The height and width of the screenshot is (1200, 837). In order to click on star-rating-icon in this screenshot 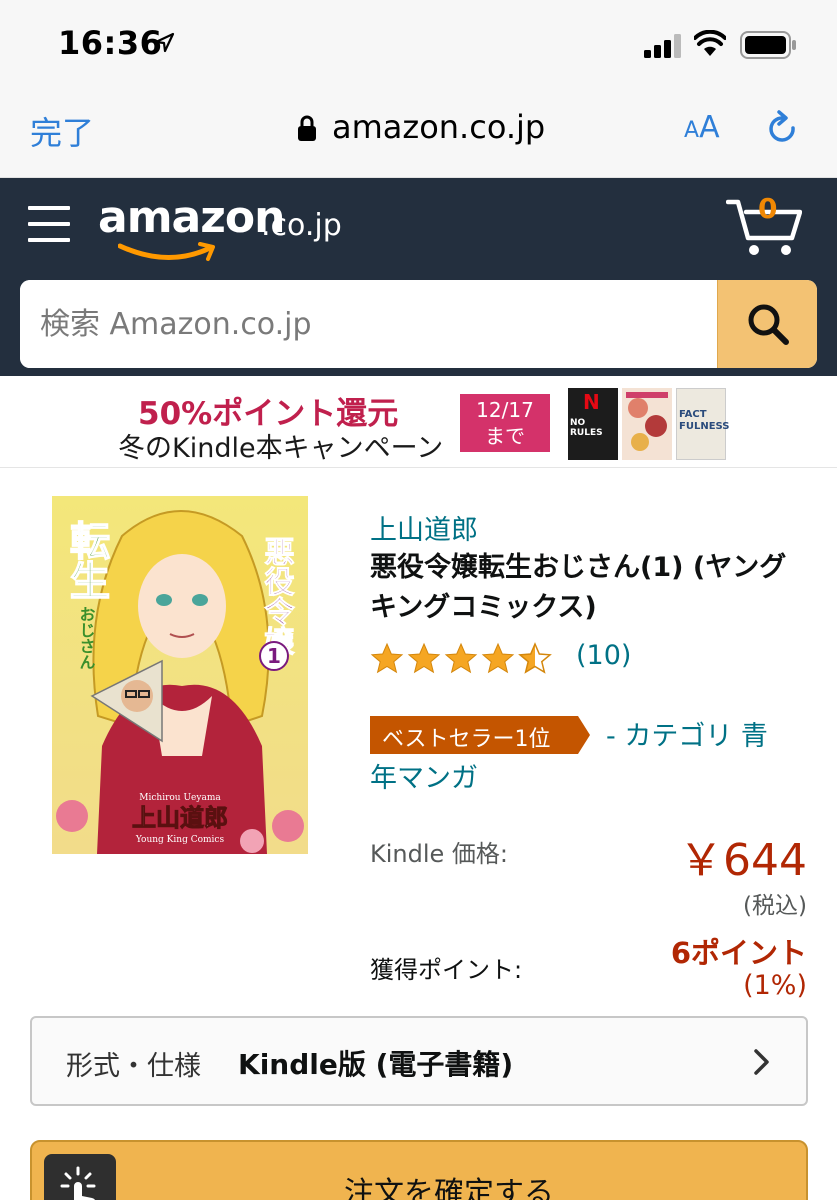, I will do `click(461, 658)`.